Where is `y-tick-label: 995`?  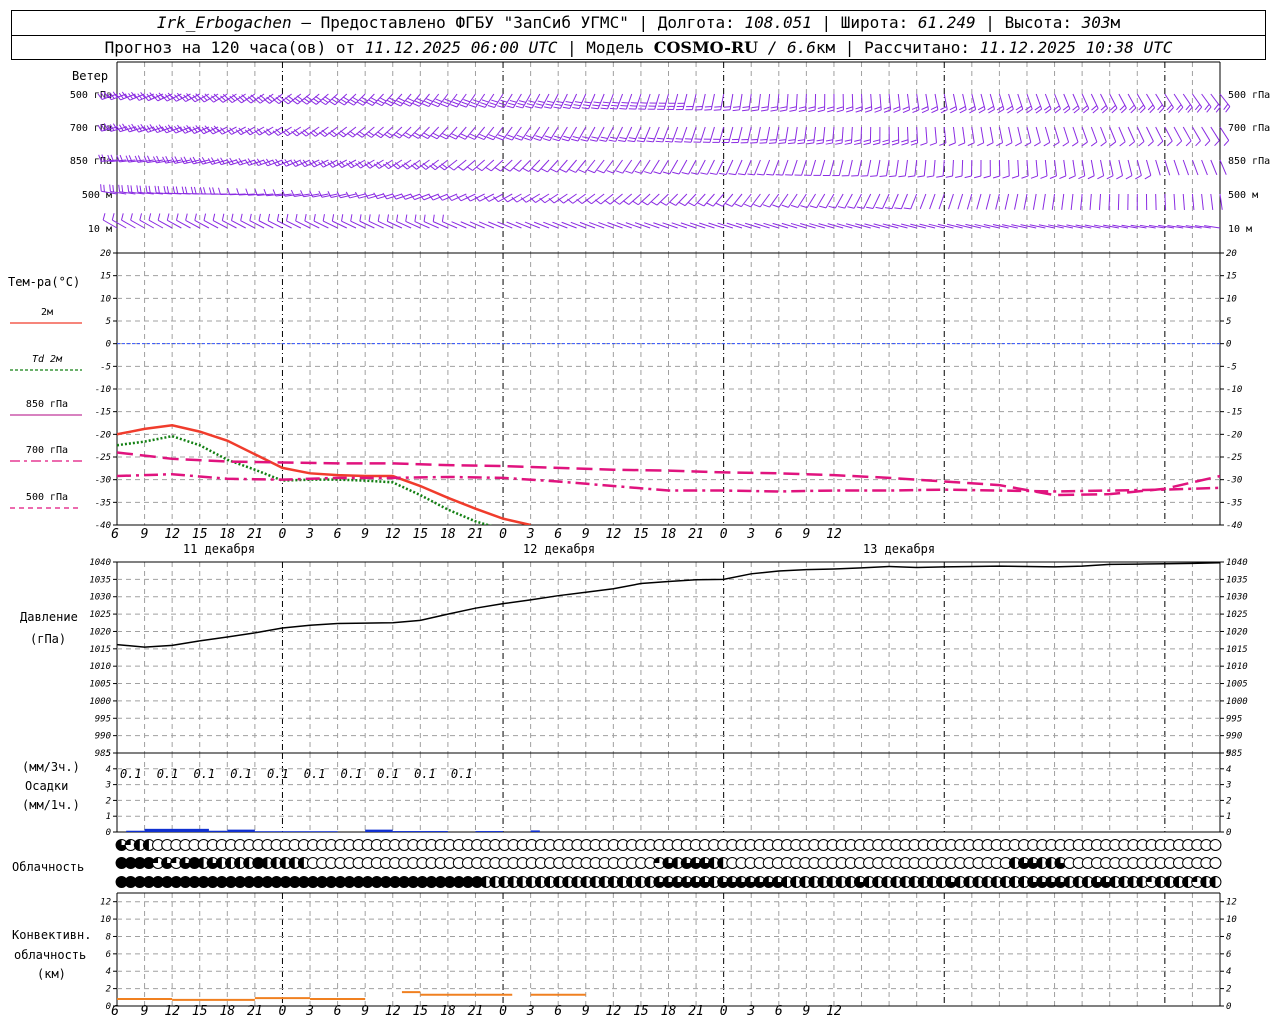
y-tick-label: 995 is located at coordinates (103, 719).